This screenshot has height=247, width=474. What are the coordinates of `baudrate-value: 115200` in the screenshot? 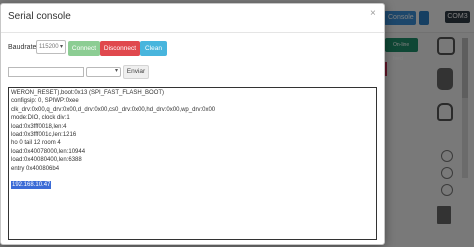 It's located at (49, 47).